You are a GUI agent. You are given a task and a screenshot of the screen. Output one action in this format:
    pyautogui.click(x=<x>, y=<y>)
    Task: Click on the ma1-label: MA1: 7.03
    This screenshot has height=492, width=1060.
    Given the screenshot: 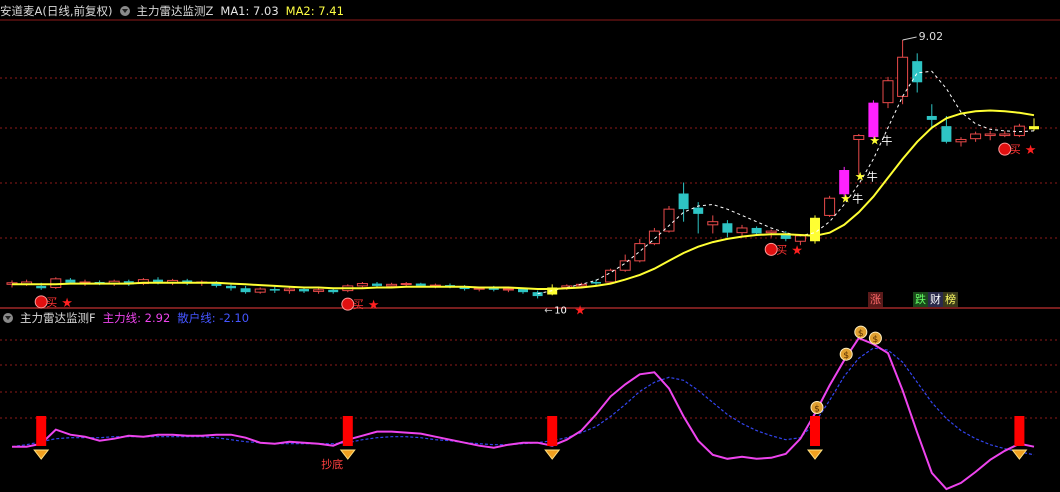 What is the action you would take?
    pyautogui.click(x=249, y=11)
    